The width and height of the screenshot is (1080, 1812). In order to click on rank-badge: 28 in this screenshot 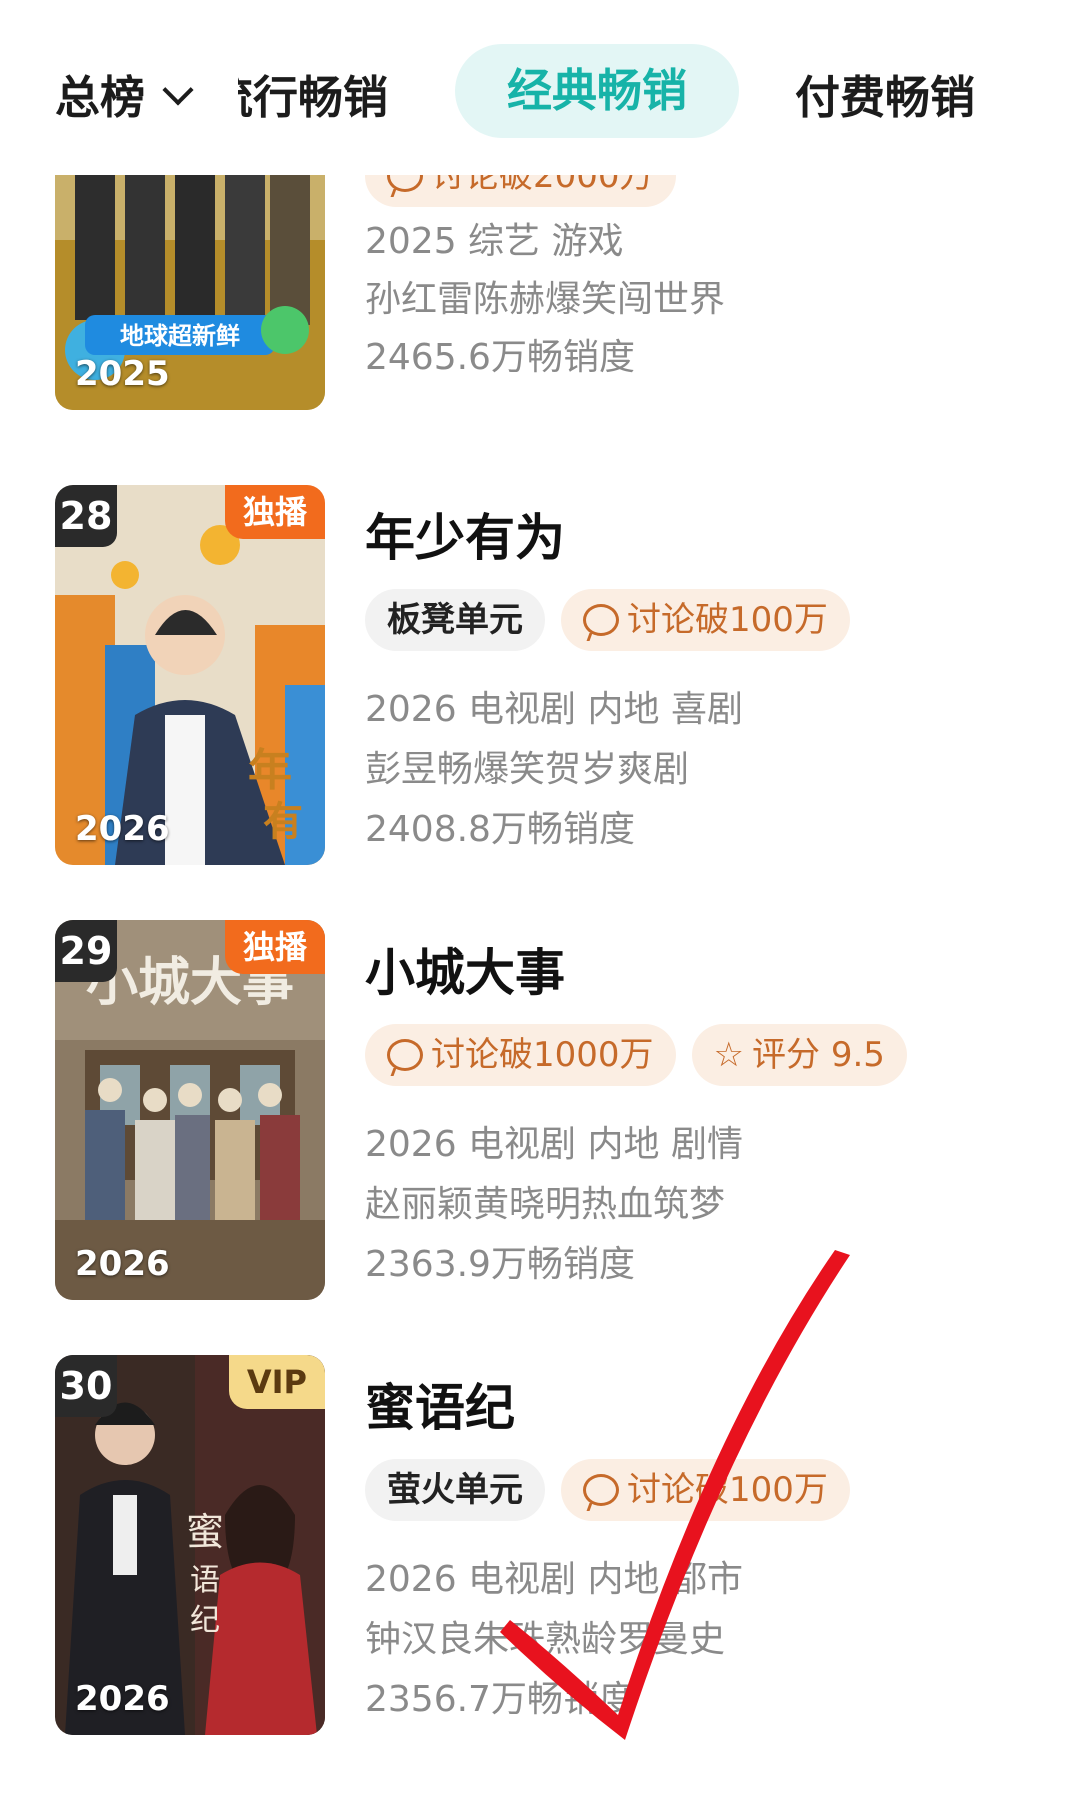, I will do `click(86, 516)`.